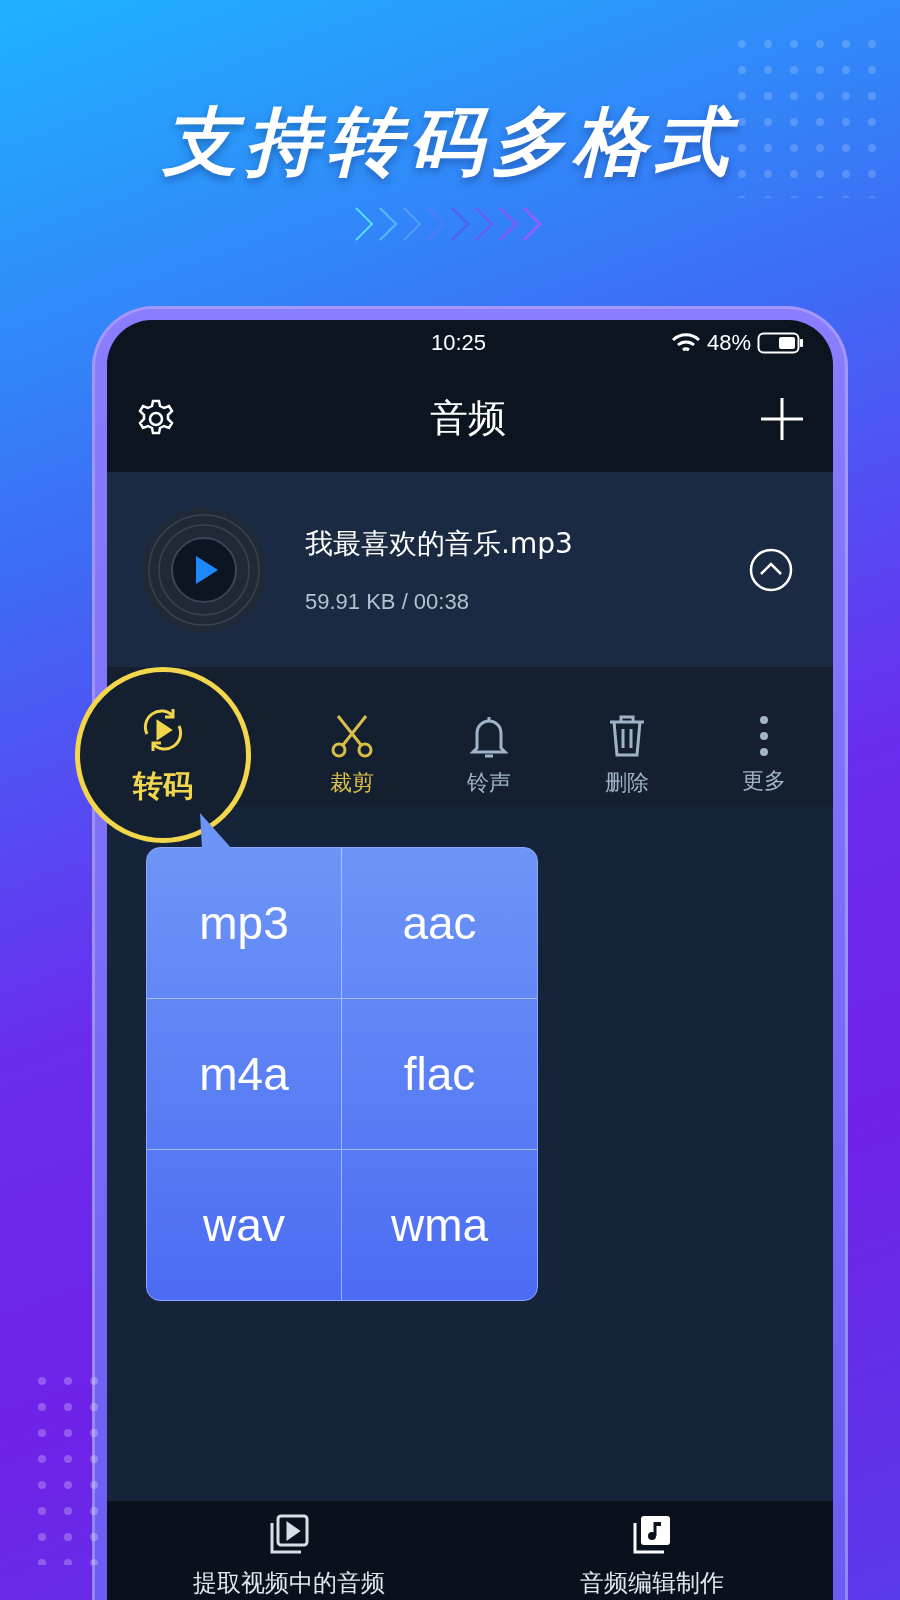  What do you see at coordinates (450, 141) in the screenshot?
I see `headline: 支持转码多格式` at bounding box center [450, 141].